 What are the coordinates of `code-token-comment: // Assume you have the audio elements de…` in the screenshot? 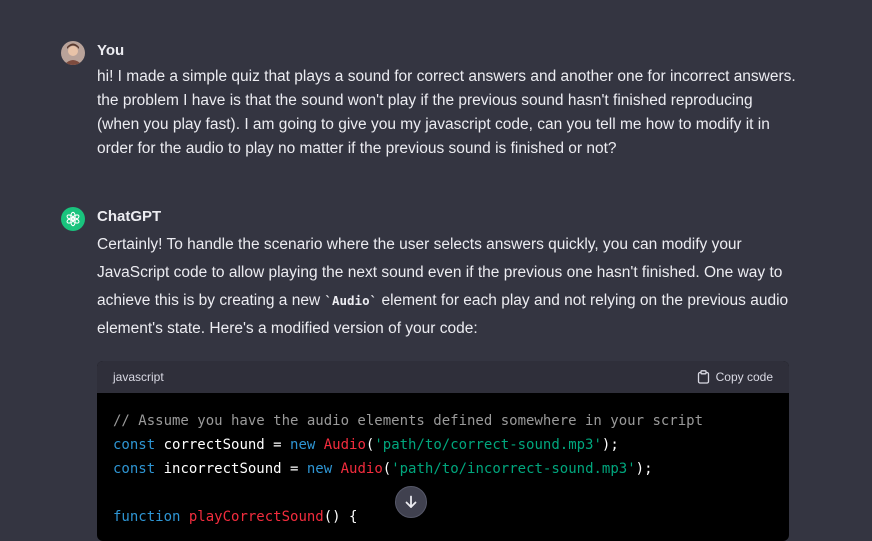 It's located at (408, 421).